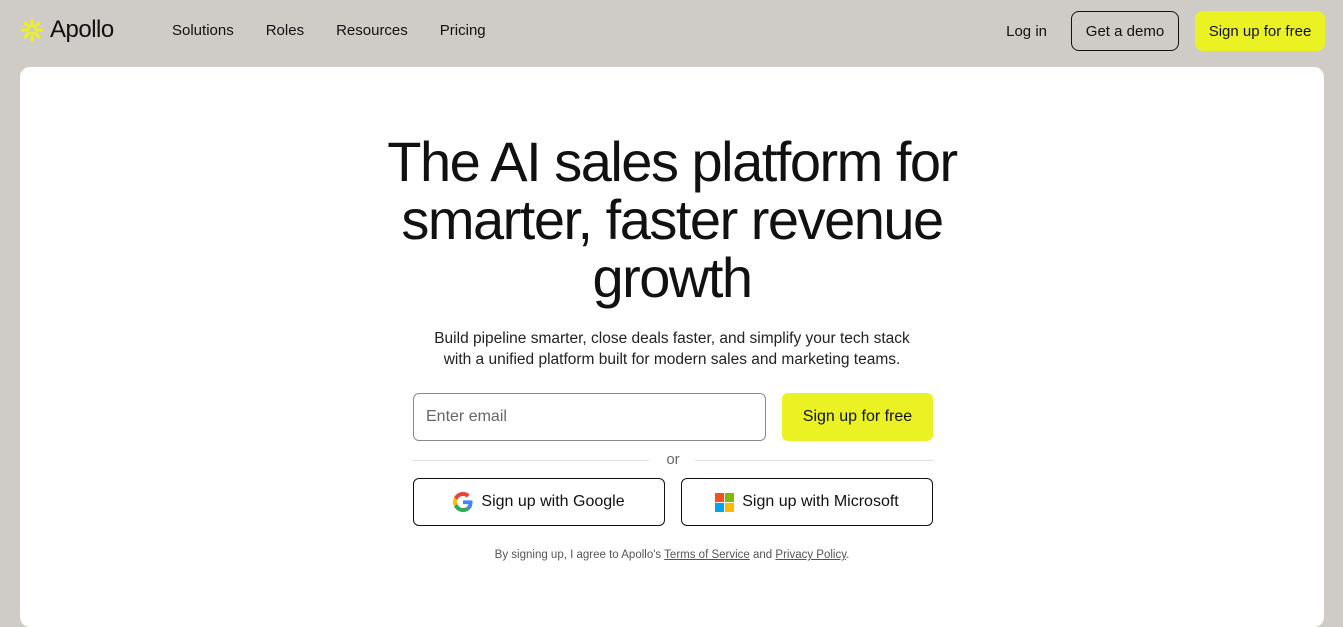  What do you see at coordinates (203, 30) in the screenshot?
I see `nav-item-solutions: Solutions` at bounding box center [203, 30].